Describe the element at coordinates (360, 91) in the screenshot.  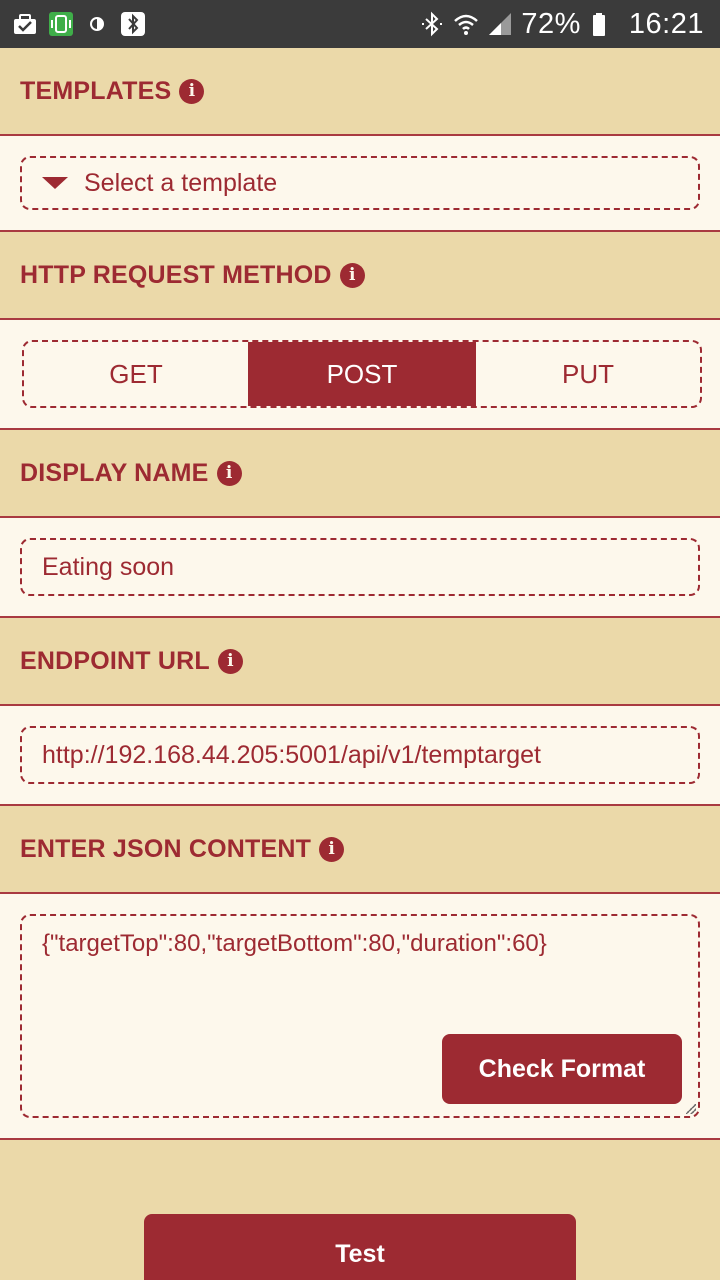
I see `templates-header: TEMPLATES i` at that location.